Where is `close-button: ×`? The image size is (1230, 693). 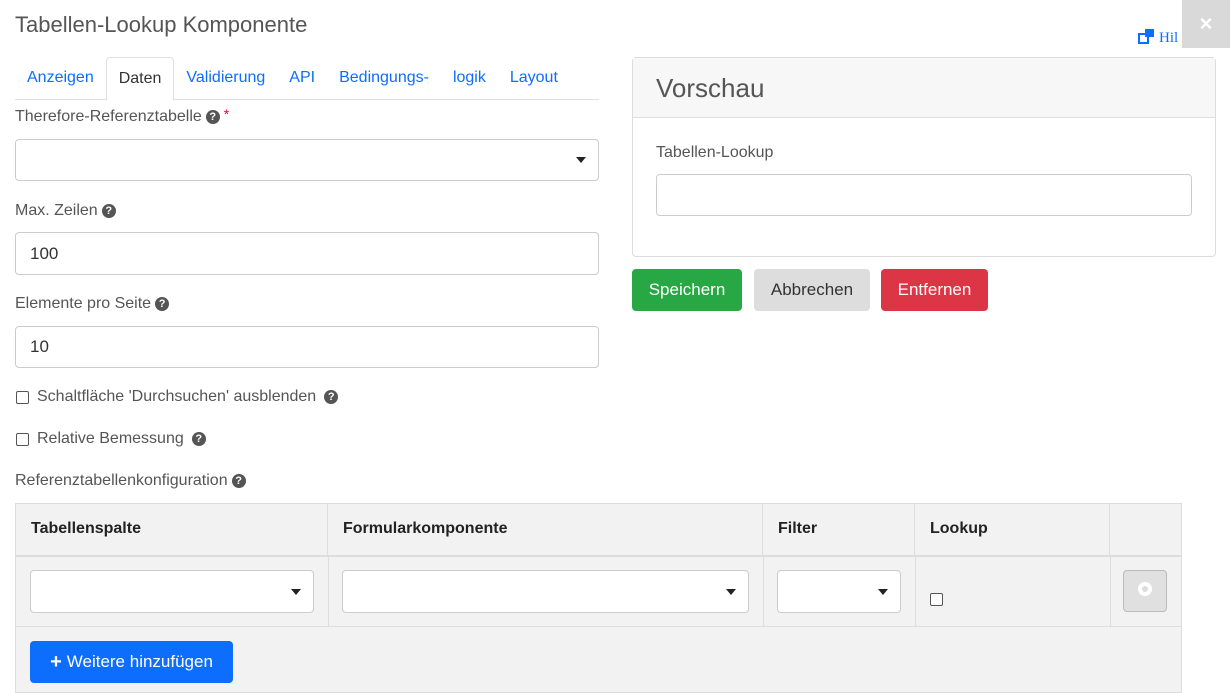 close-button: × is located at coordinates (1206, 24).